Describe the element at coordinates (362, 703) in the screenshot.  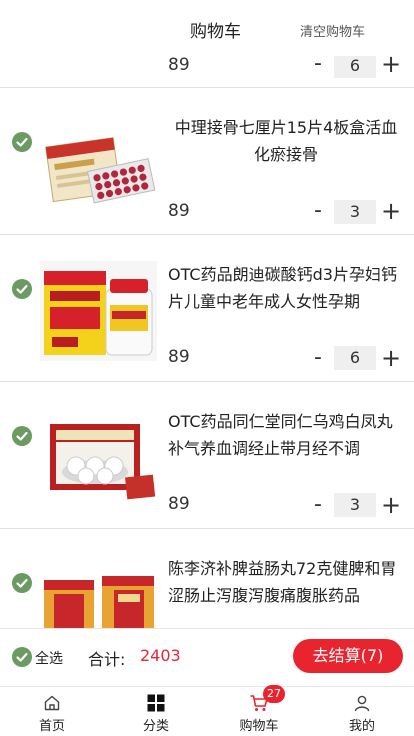
I see `user-icon` at that location.